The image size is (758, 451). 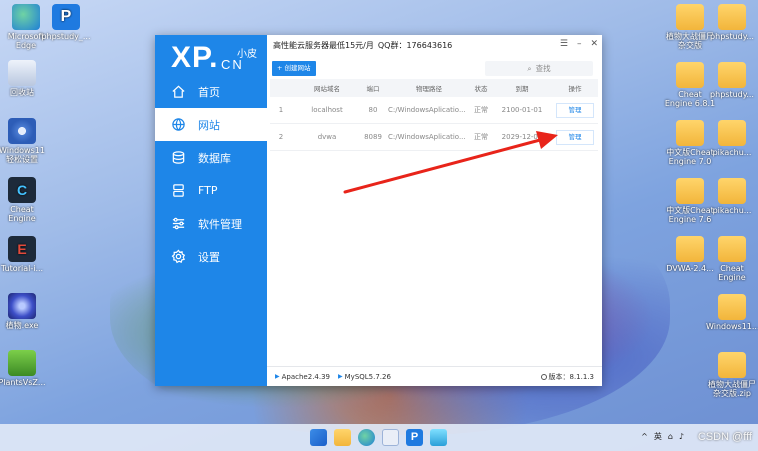 What do you see at coordinates (22, 363) in the screenshot?
I see `pvz-icon` at bounding box center [22, 363].